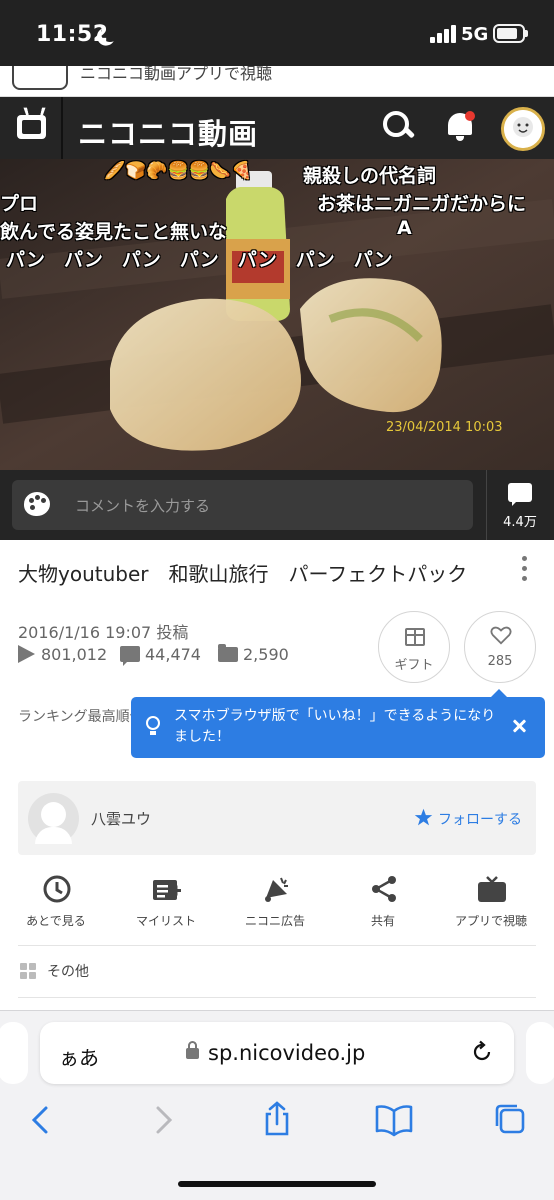 This screenshot has height=1200, width=554. I want to click on action-label: ニコニ広告, so click(274, 921).